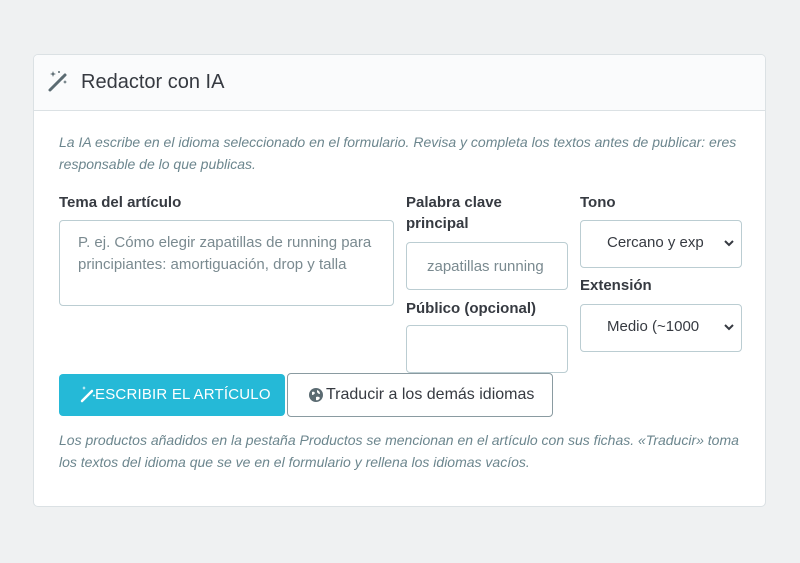  I want to click on audience-input, so click(487, 349).